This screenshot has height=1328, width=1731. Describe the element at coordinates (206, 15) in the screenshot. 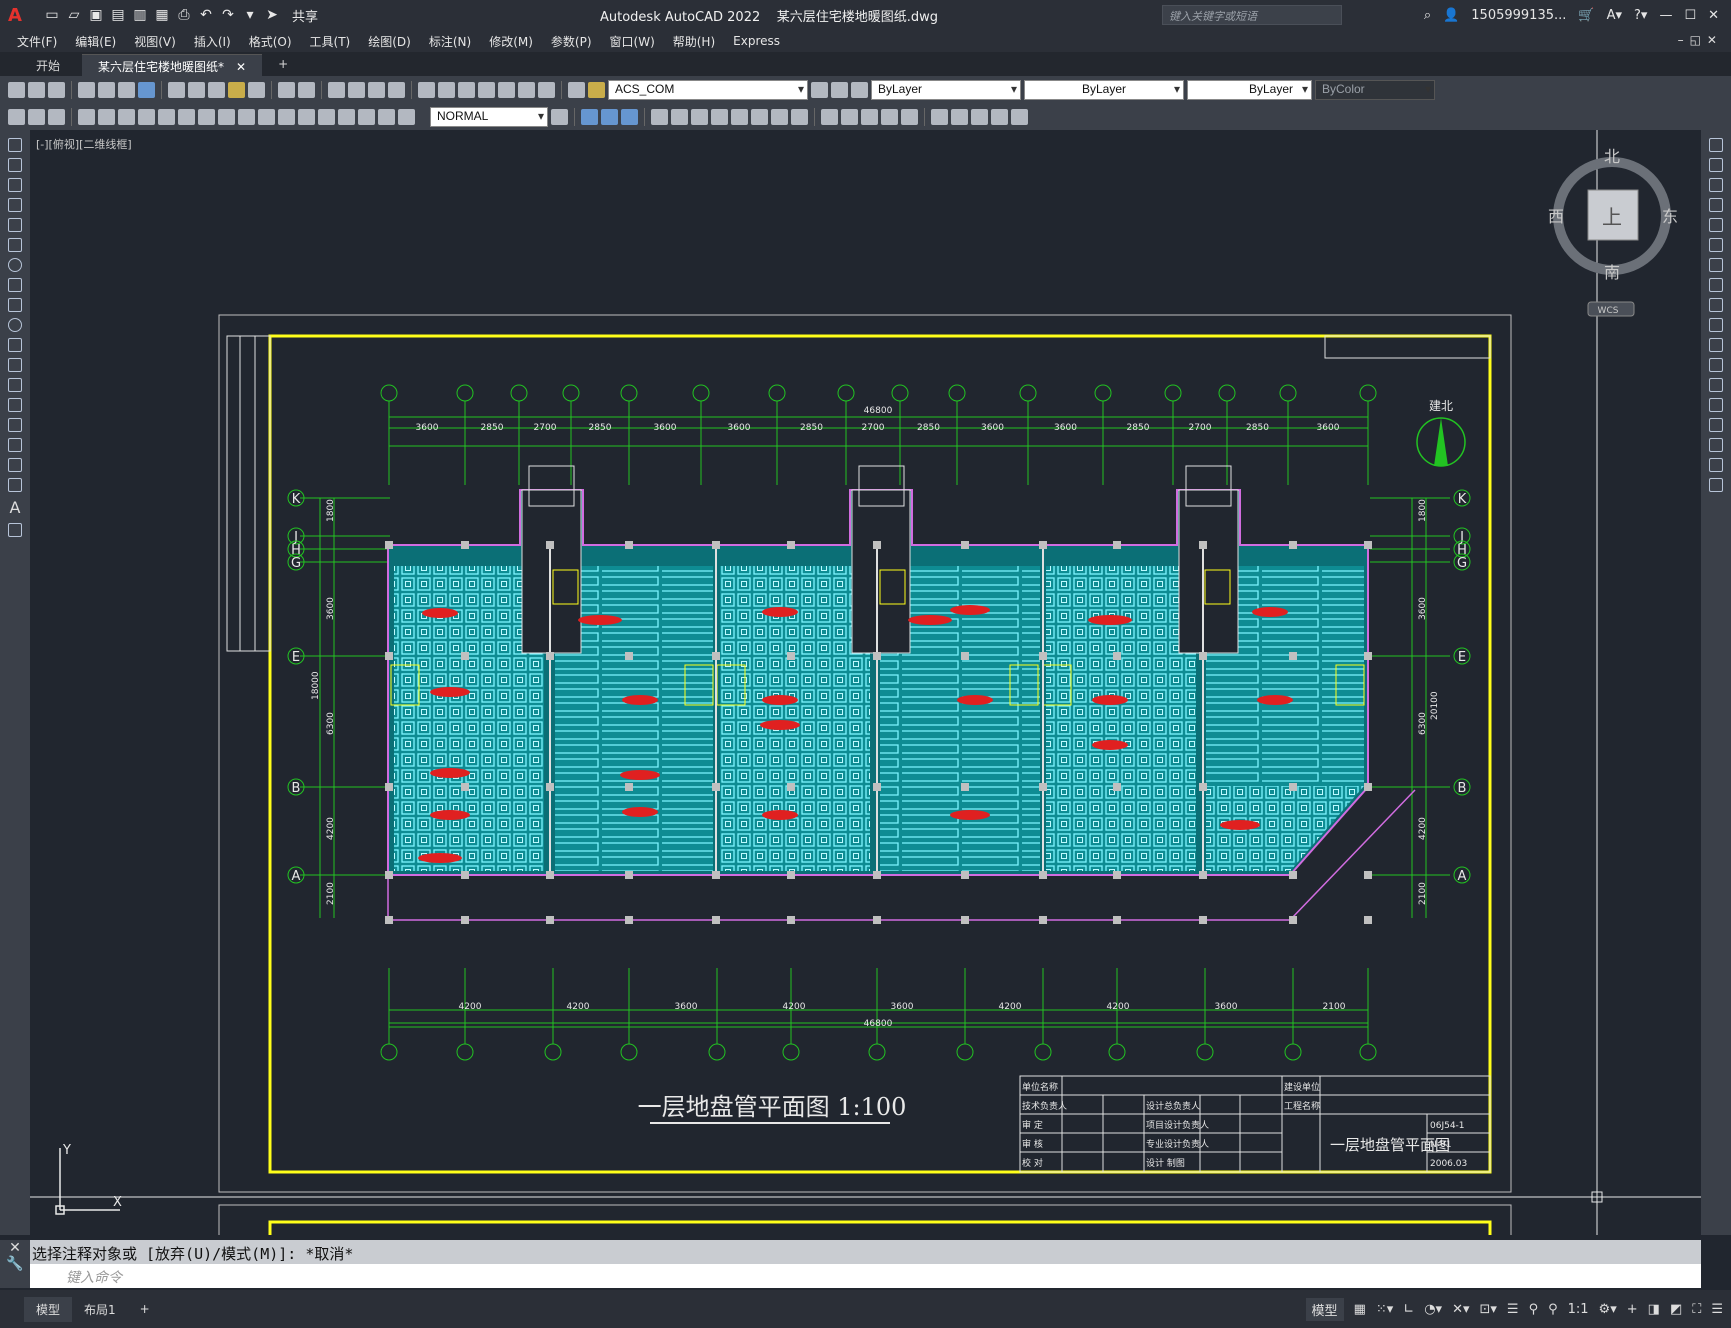

I see `undo-icon: ↶` at that location.